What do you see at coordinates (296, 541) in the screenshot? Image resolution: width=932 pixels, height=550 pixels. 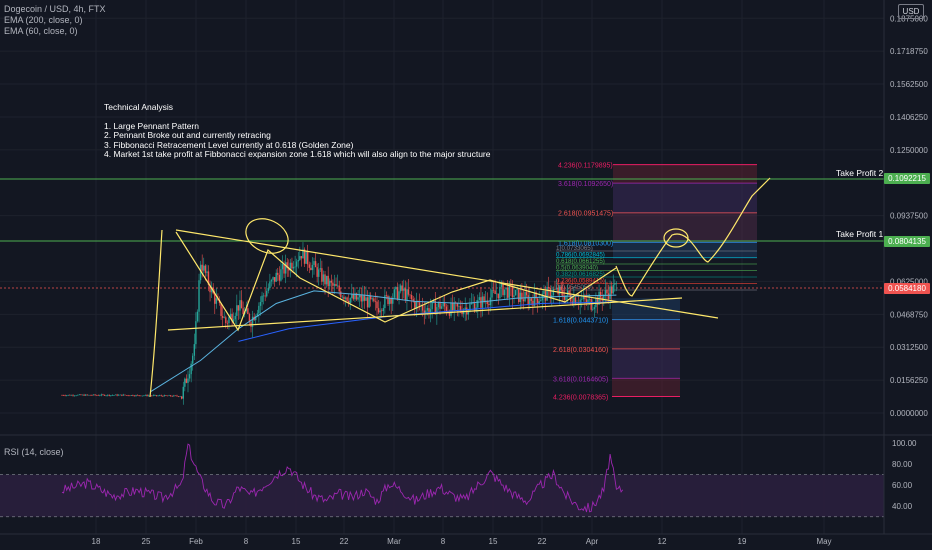 I see `time-tick-label: 15` at bounding box center [296, 541].